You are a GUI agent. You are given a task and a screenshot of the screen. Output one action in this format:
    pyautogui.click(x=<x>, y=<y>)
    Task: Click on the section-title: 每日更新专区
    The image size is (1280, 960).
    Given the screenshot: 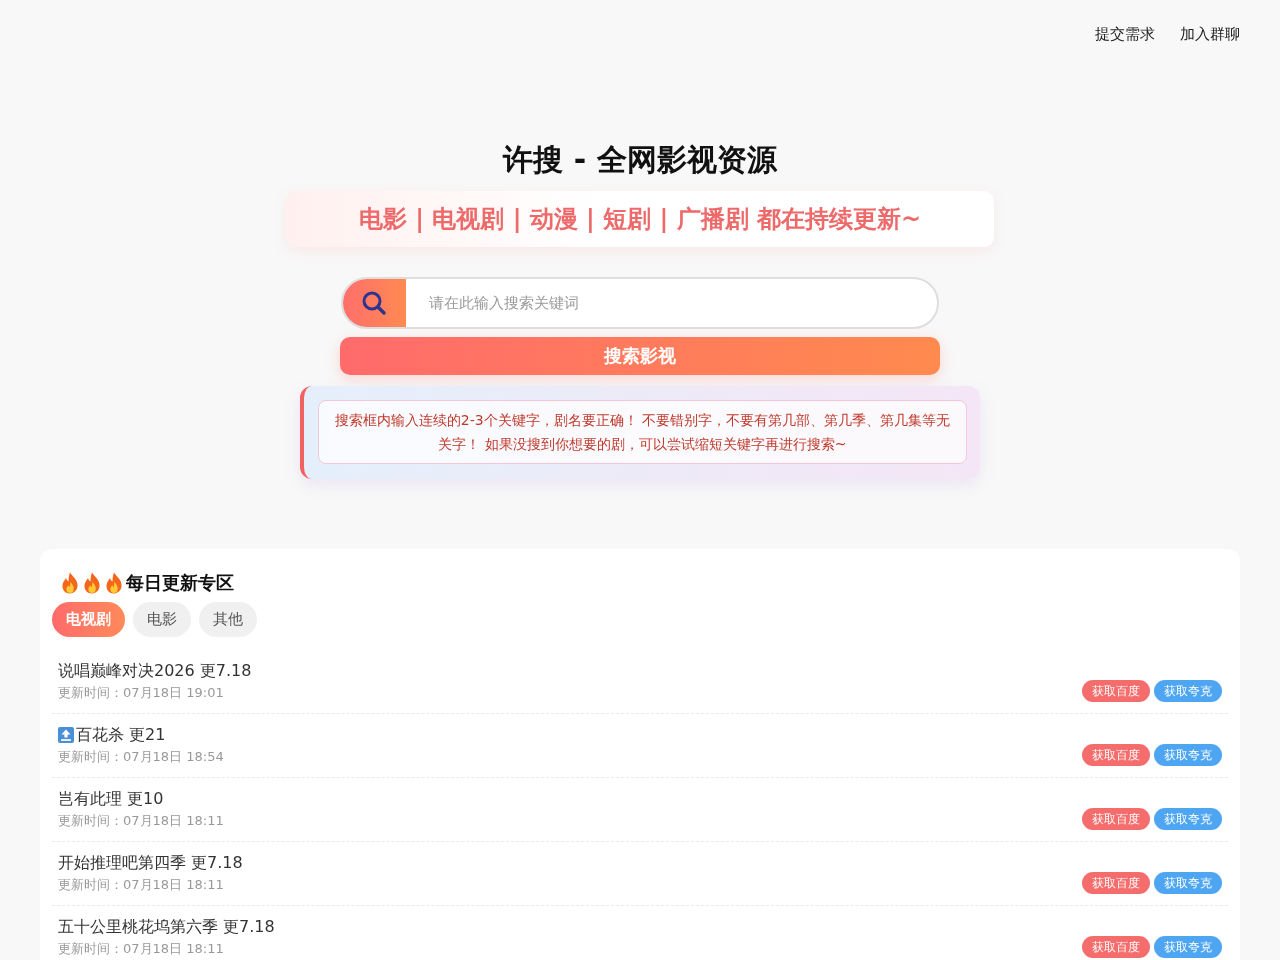 What is the action you would take?
    pyautogui.click(x=180, y=583)
    